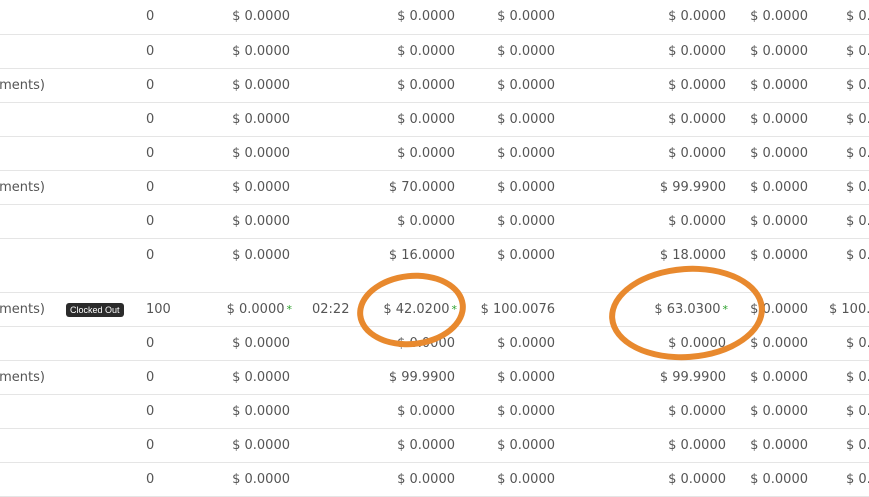  I want to click on cell-c2-text: $ 42.0200, so click(416, 309).